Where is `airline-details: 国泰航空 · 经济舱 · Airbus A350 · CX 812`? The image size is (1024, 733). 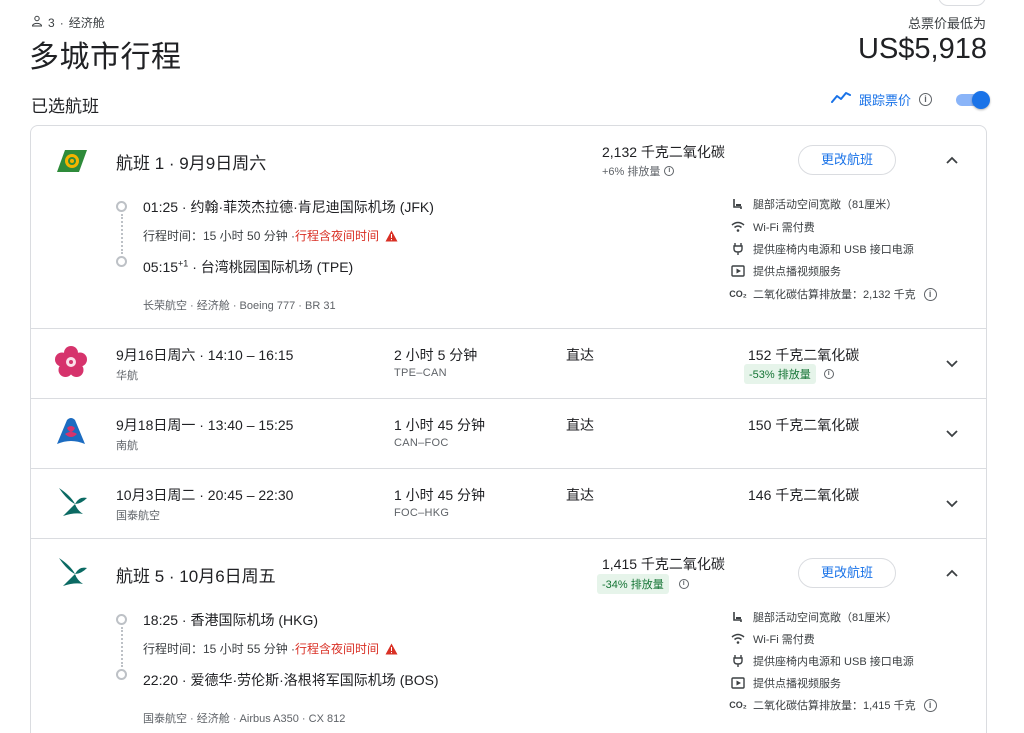
airline-details: 国泰航空 · 经济舱 · Airbus A350 · CX 812 is located at coordinates (244, 719).